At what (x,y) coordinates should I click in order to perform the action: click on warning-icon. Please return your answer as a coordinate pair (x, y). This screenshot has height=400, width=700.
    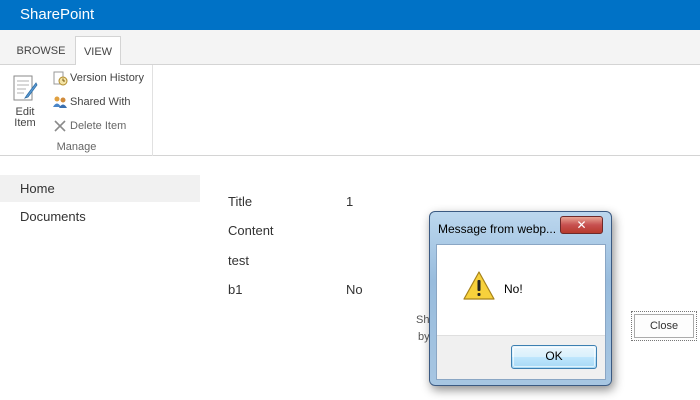
    Looking at the image, I should click on (479, 285).